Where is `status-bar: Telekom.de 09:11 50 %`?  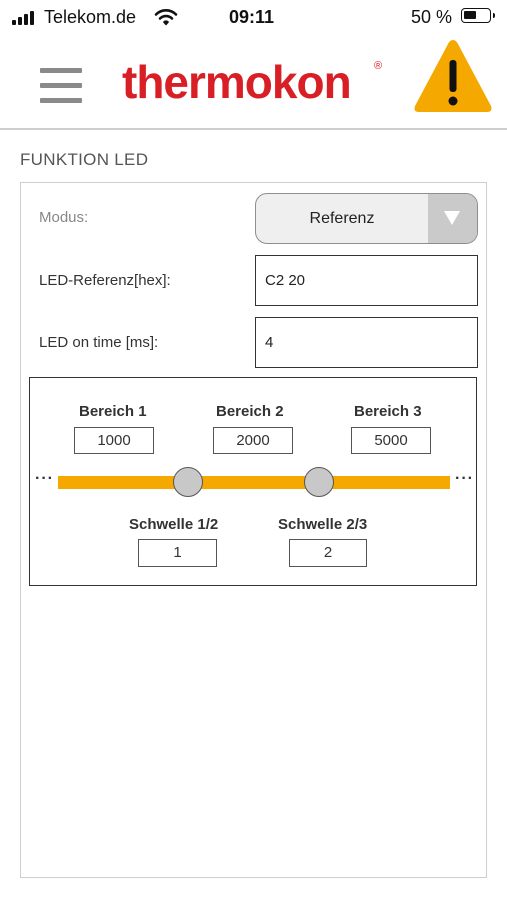
status-bar: Telekom.de 09:11 50 % is located at coordinates (253, 17).